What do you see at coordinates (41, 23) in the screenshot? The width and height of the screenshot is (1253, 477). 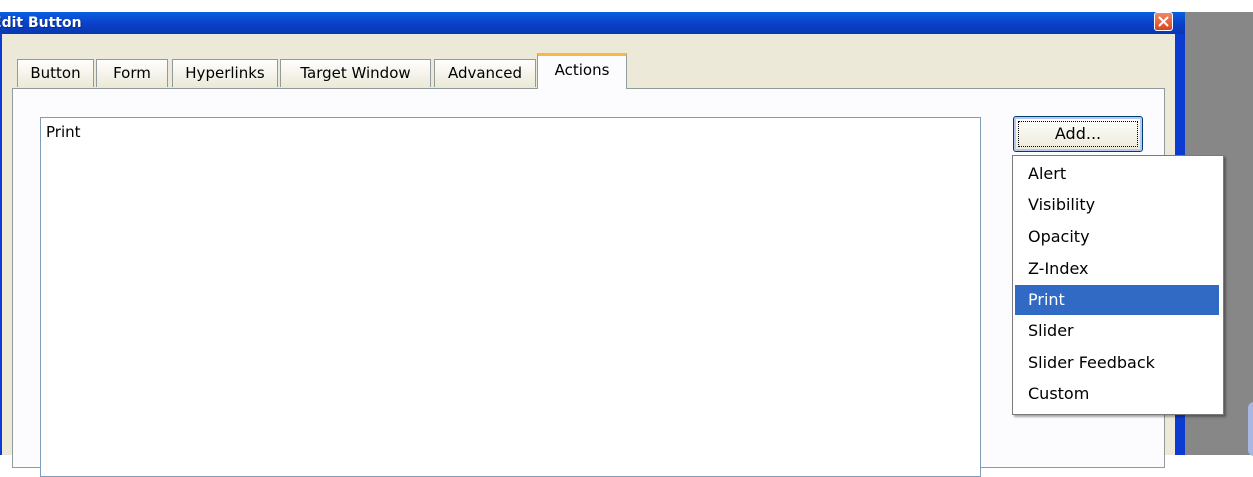 I see `window-title: Edit Button` at bounding box center [41, 23].